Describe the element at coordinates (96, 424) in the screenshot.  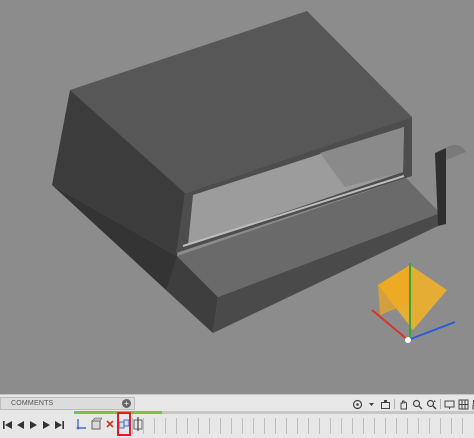
I see `extrude-feature-icon` at that location.